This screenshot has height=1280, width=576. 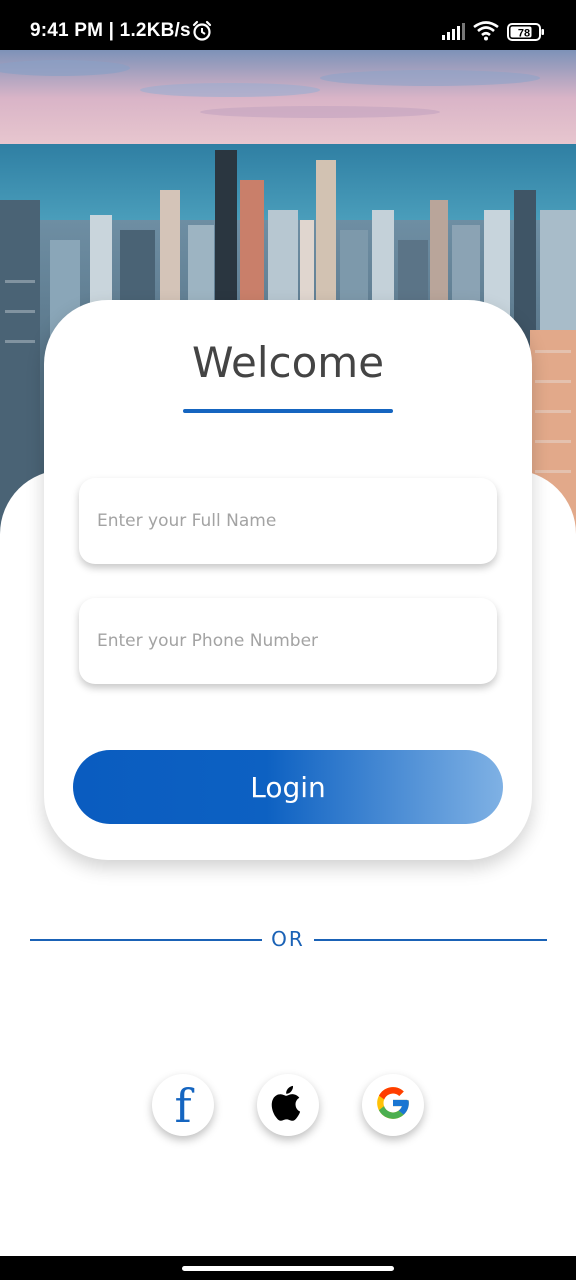 I want to click on full-name-field, so click(x=288, y=521).